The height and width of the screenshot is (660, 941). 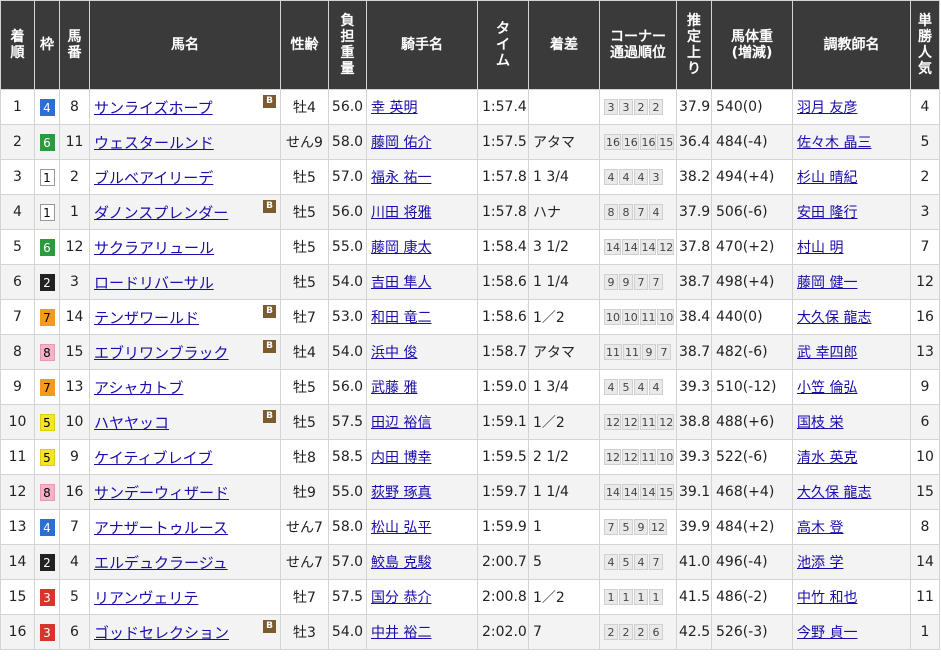 What do you see at coordinates (612, 247) in the screenshot?
I see `corner-position: 14` at bounding box center [612, 247].